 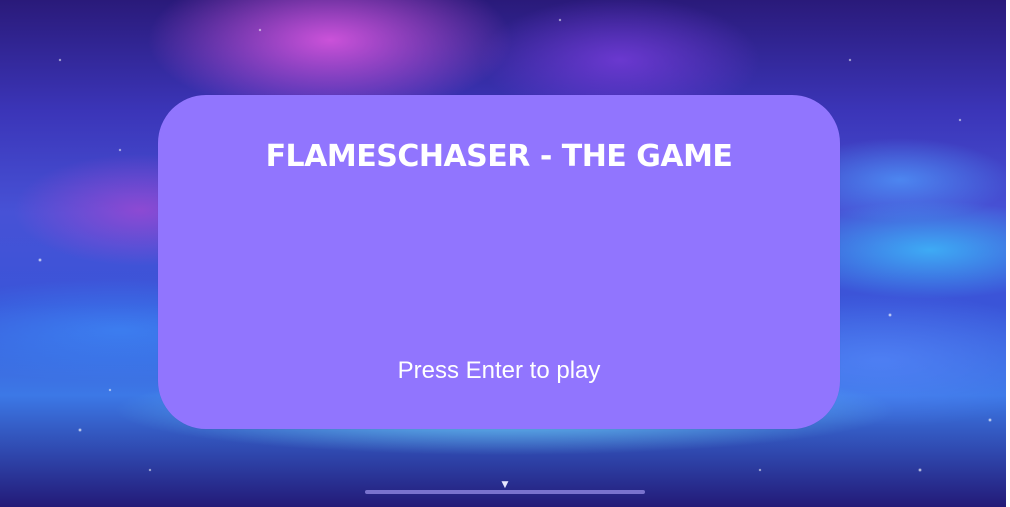 I want to click on window-edge, so click(x=1008, y=253).